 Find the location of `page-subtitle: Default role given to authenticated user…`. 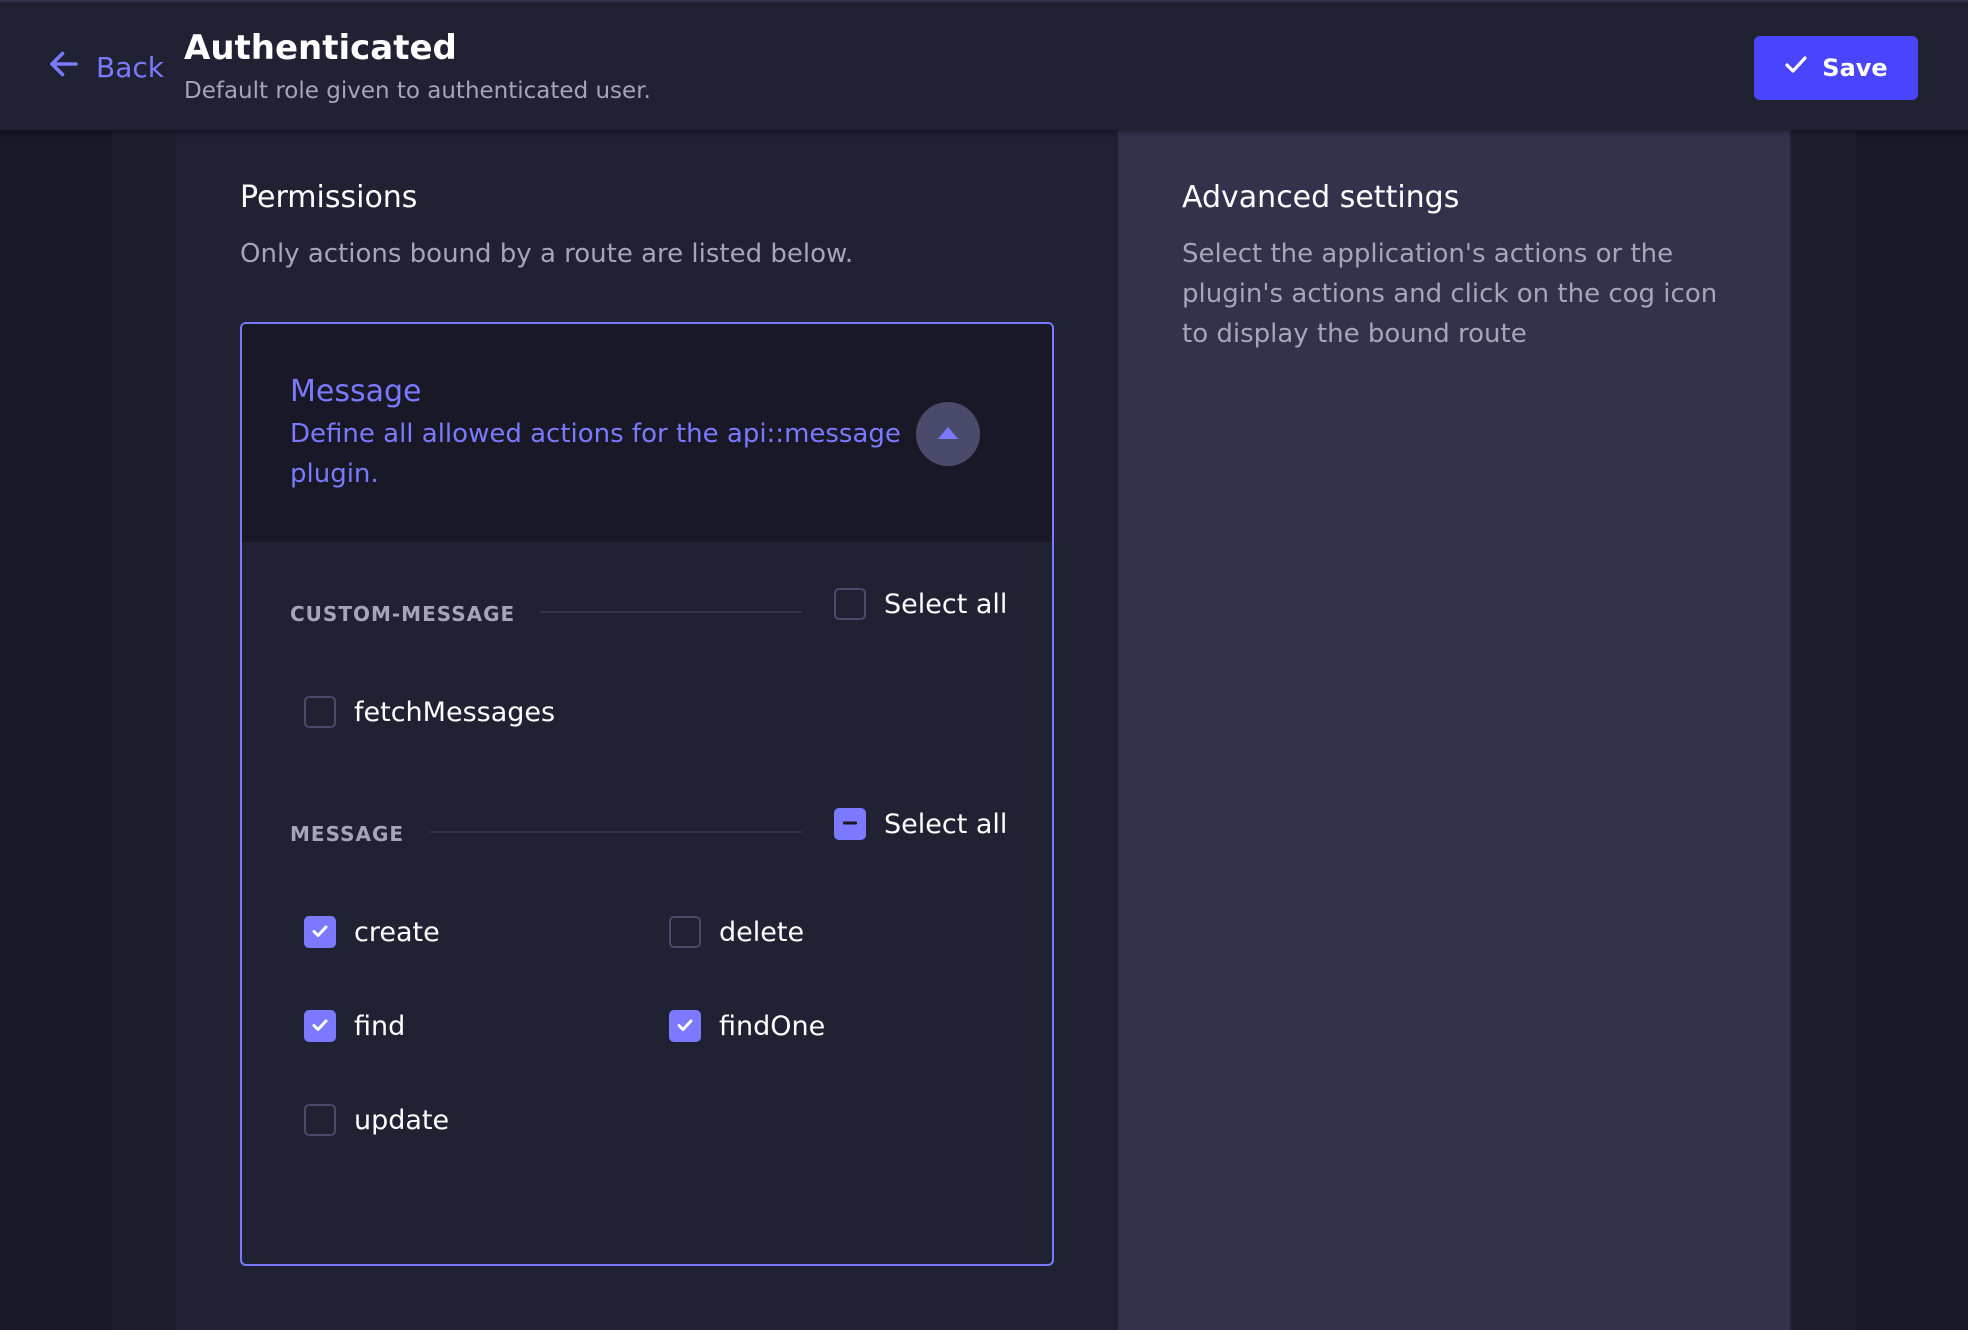

page-subtitle: Default role given to authenticated user… is located at coordinates (417, 91).